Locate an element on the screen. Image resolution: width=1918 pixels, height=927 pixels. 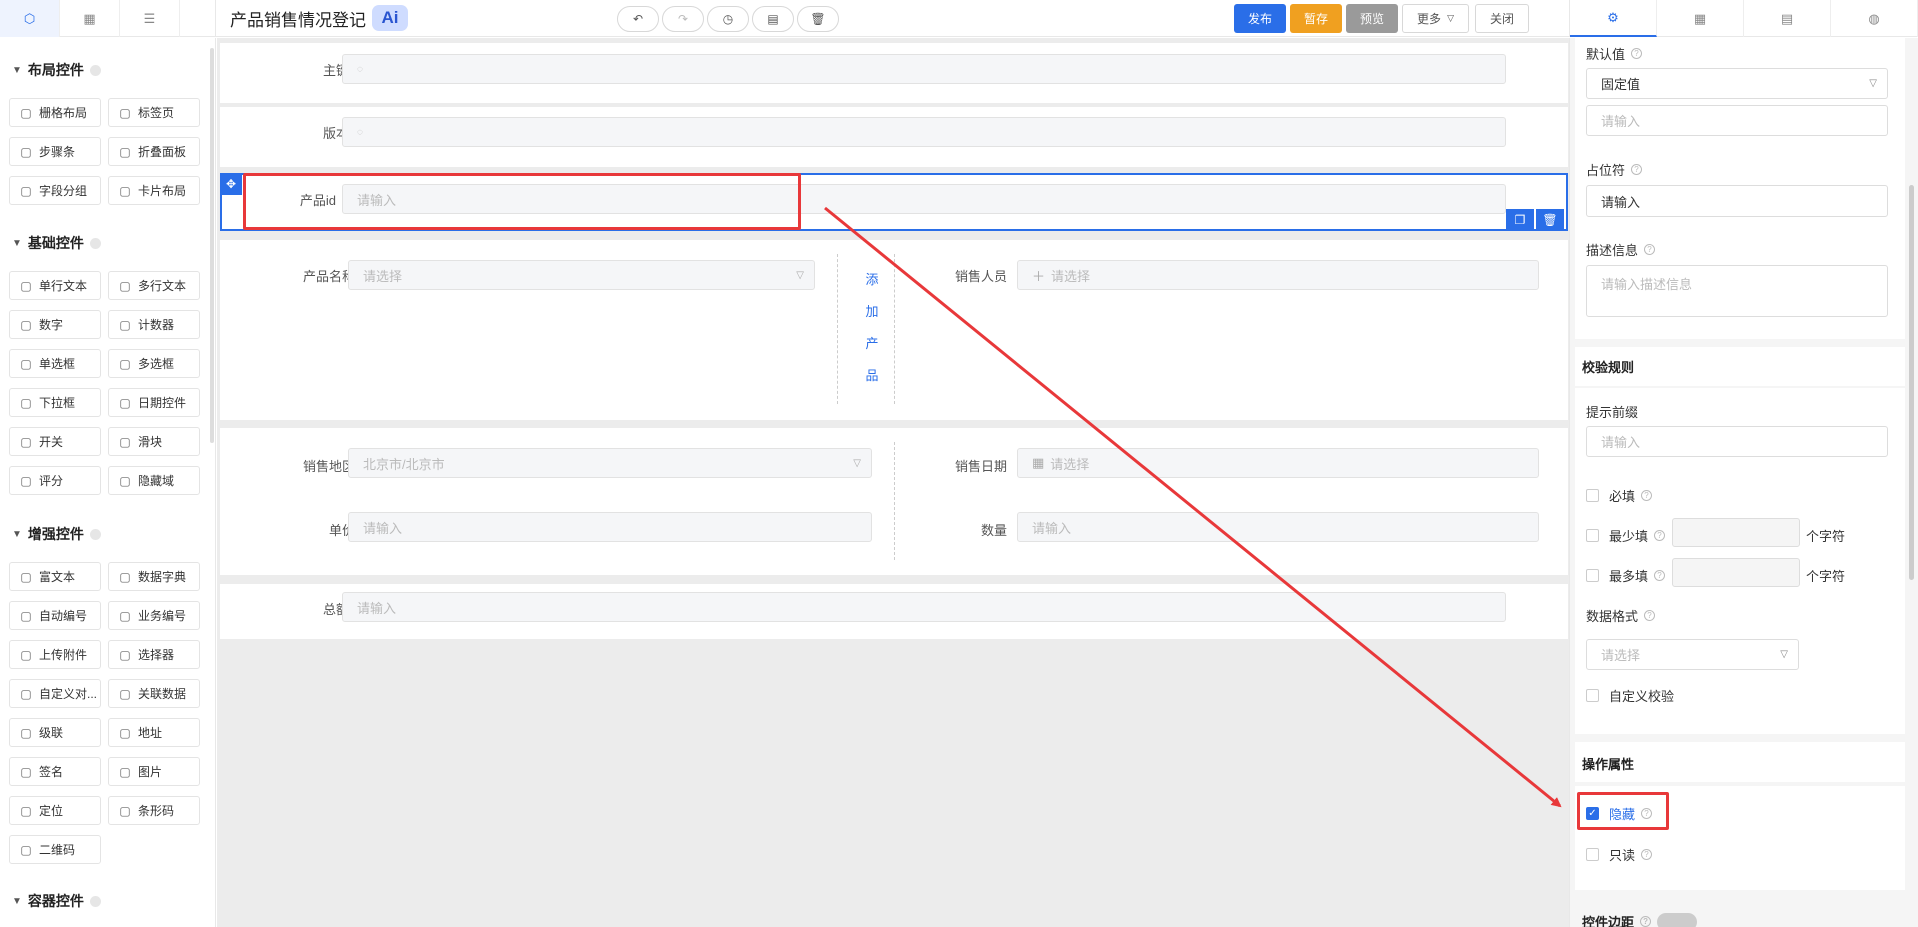
action-buttons: 发布 暂存 预览 更多 ▽ 关闭 is located at coordinates (1381, 18).